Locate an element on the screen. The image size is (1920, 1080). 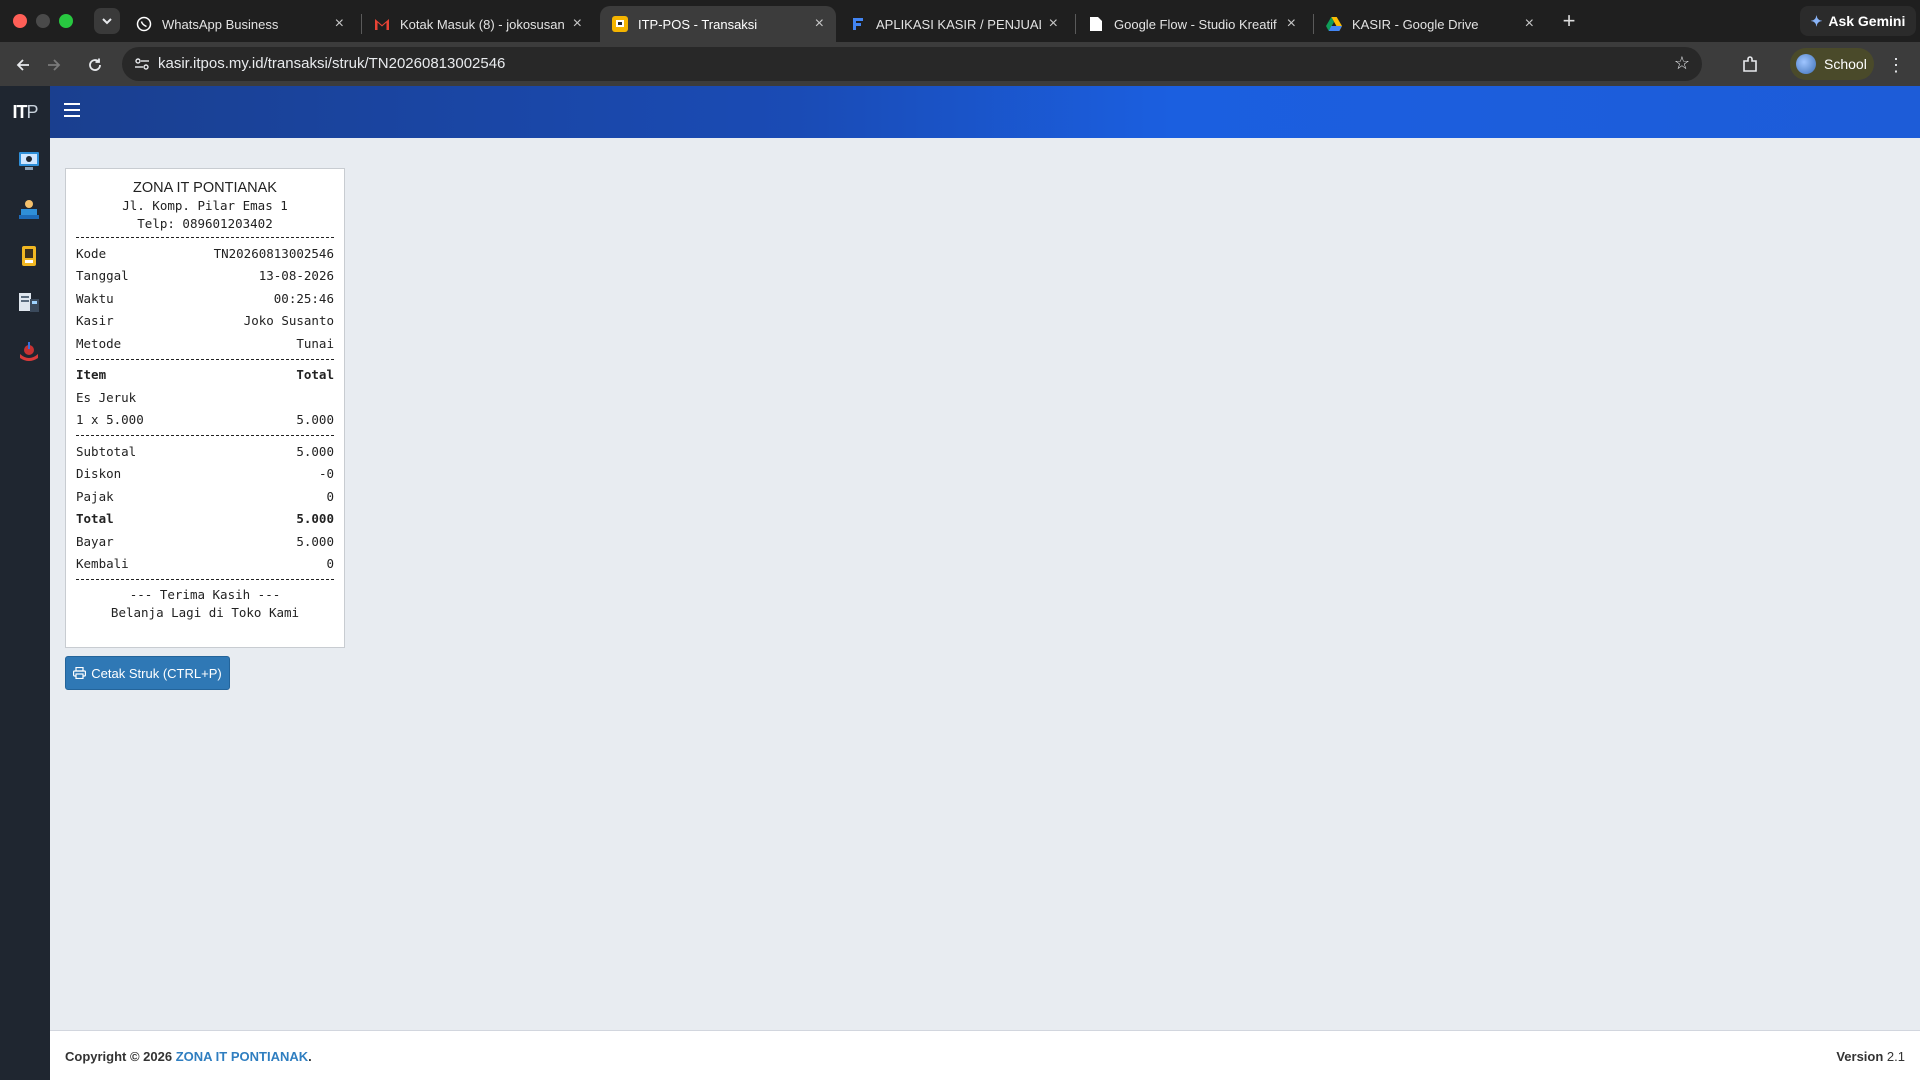
summary-value: 0 is located at coordinates (330, 564).